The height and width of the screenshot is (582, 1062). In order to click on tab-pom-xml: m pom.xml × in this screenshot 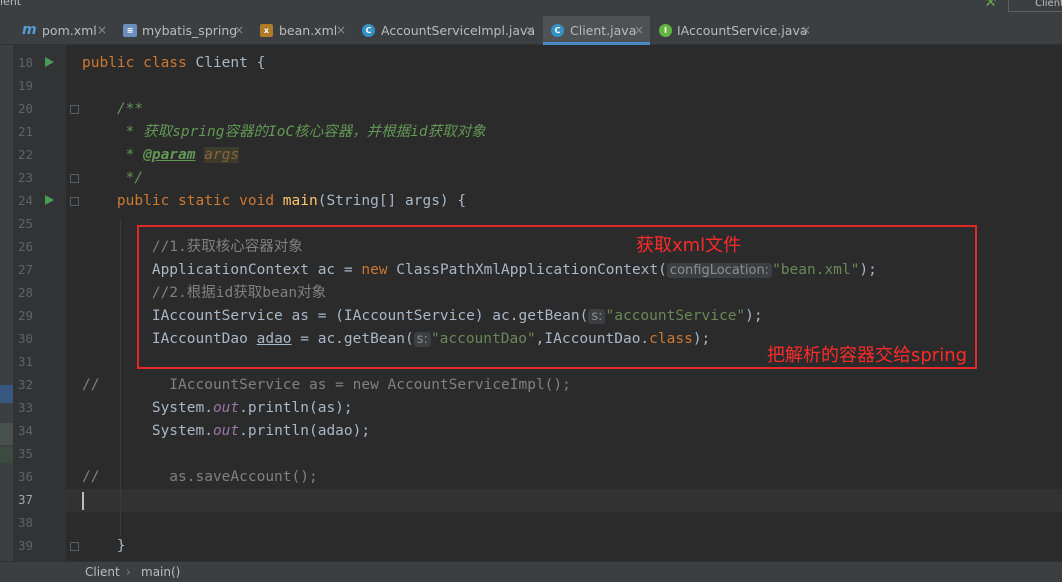, I will do `click(56, 30)`.